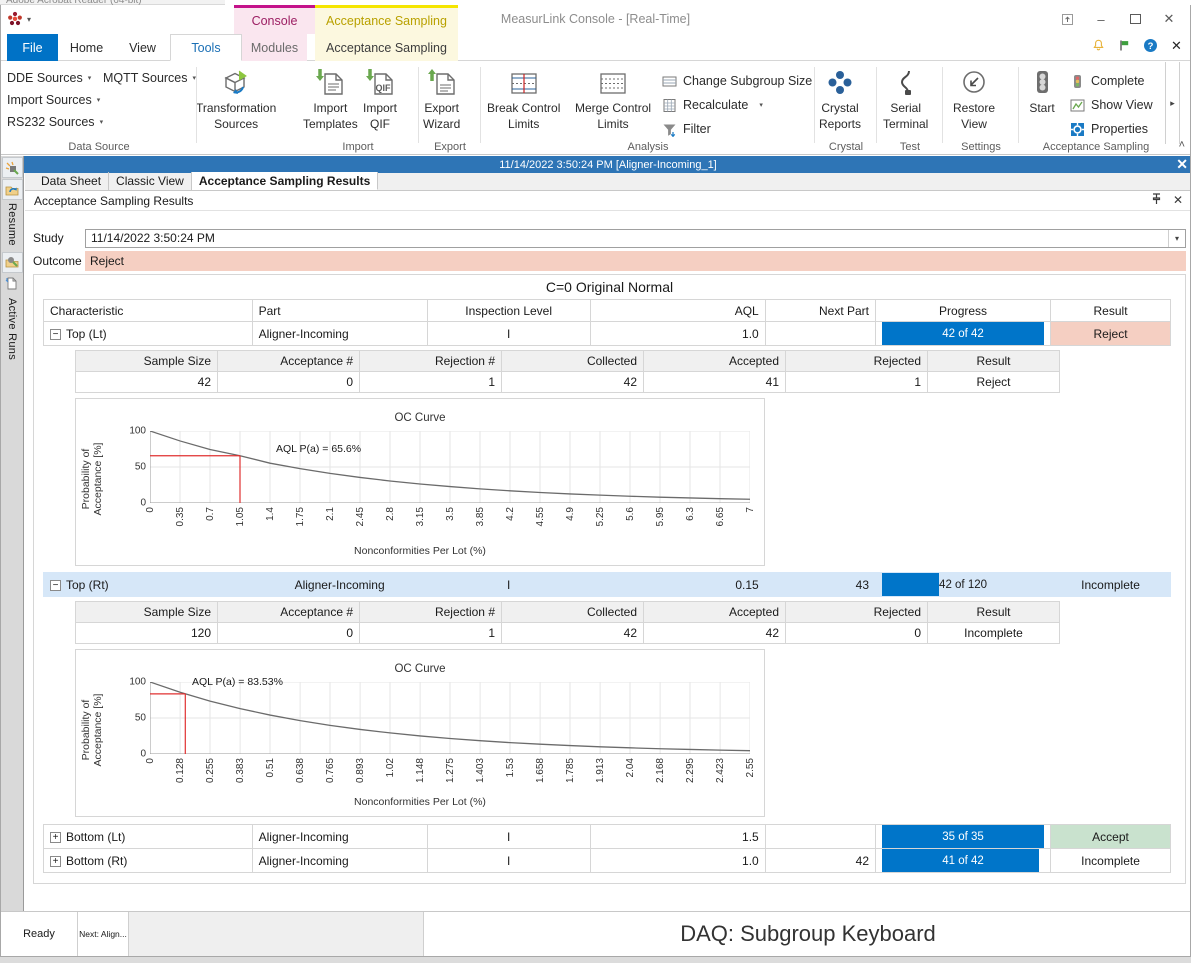 The height and width of the screenshot is (963, 1191). What do you see at coordinates (1182, 164) in the screenshot?
I see `mdi-close-icon: ✕` at bounding box center [1182, 164].